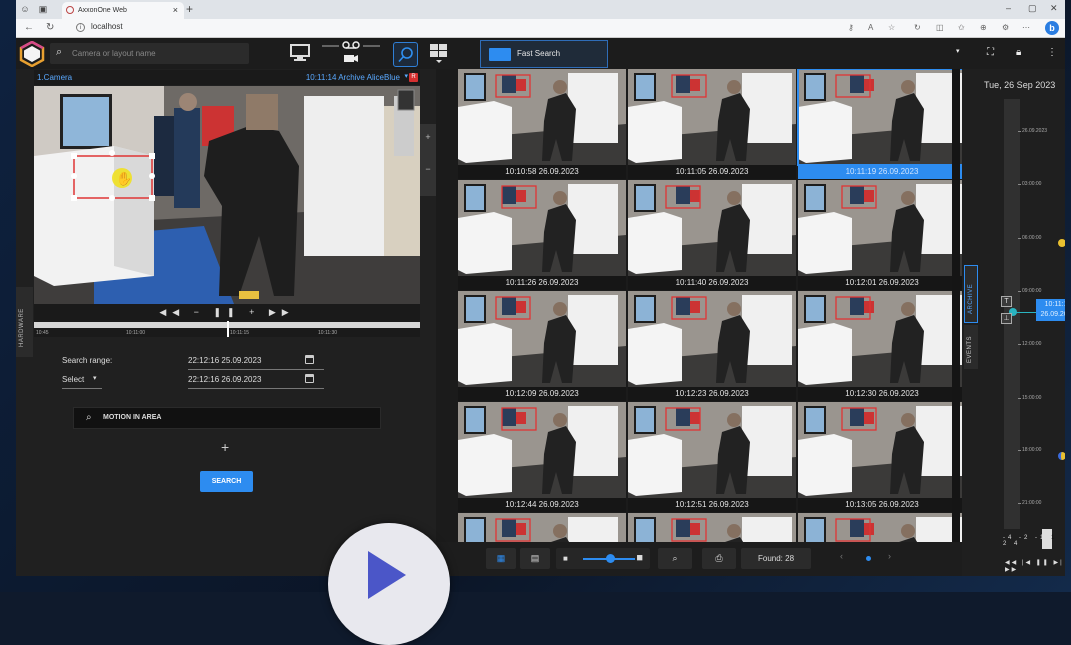 Image resolution: width=1071 pixels, height=645 pixels. Describe the element at coordinates (157, 53) in the screenshot. I see `camera-search-input` at that location.